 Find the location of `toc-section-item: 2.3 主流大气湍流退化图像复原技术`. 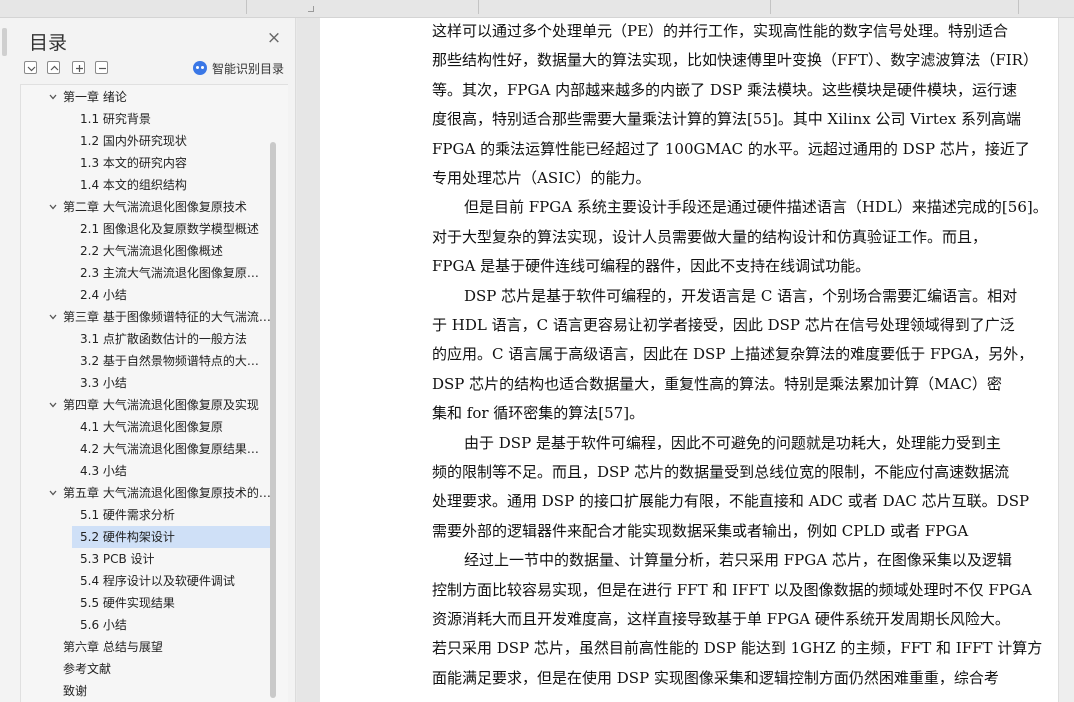

toc-section-item: 2.3 主流大气湍流退化图像复原技术 is located at coordinates (166, 273).